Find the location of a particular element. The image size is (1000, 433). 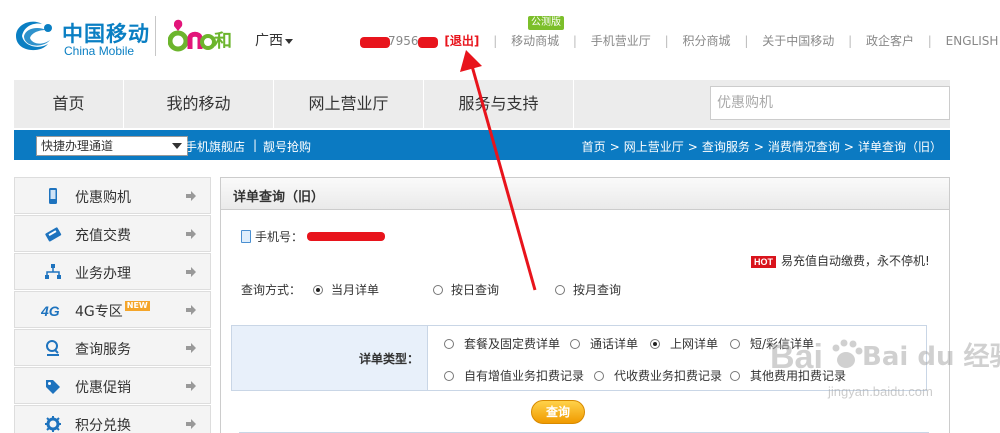

sidebar-item-label: 查询服务 is located at coordinates (103, 350).